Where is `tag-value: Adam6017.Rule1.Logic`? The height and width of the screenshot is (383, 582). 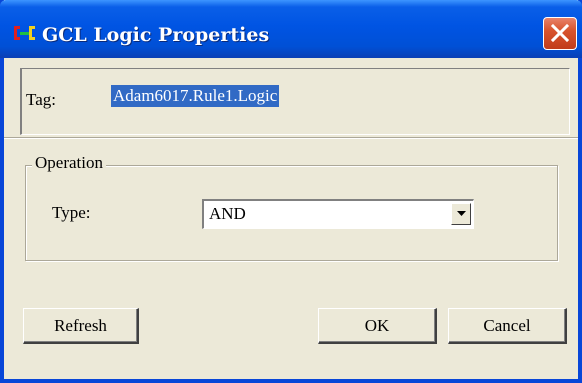
tag-value: Adam6017.Rule1.Logic is located at coordinates (195, 96).